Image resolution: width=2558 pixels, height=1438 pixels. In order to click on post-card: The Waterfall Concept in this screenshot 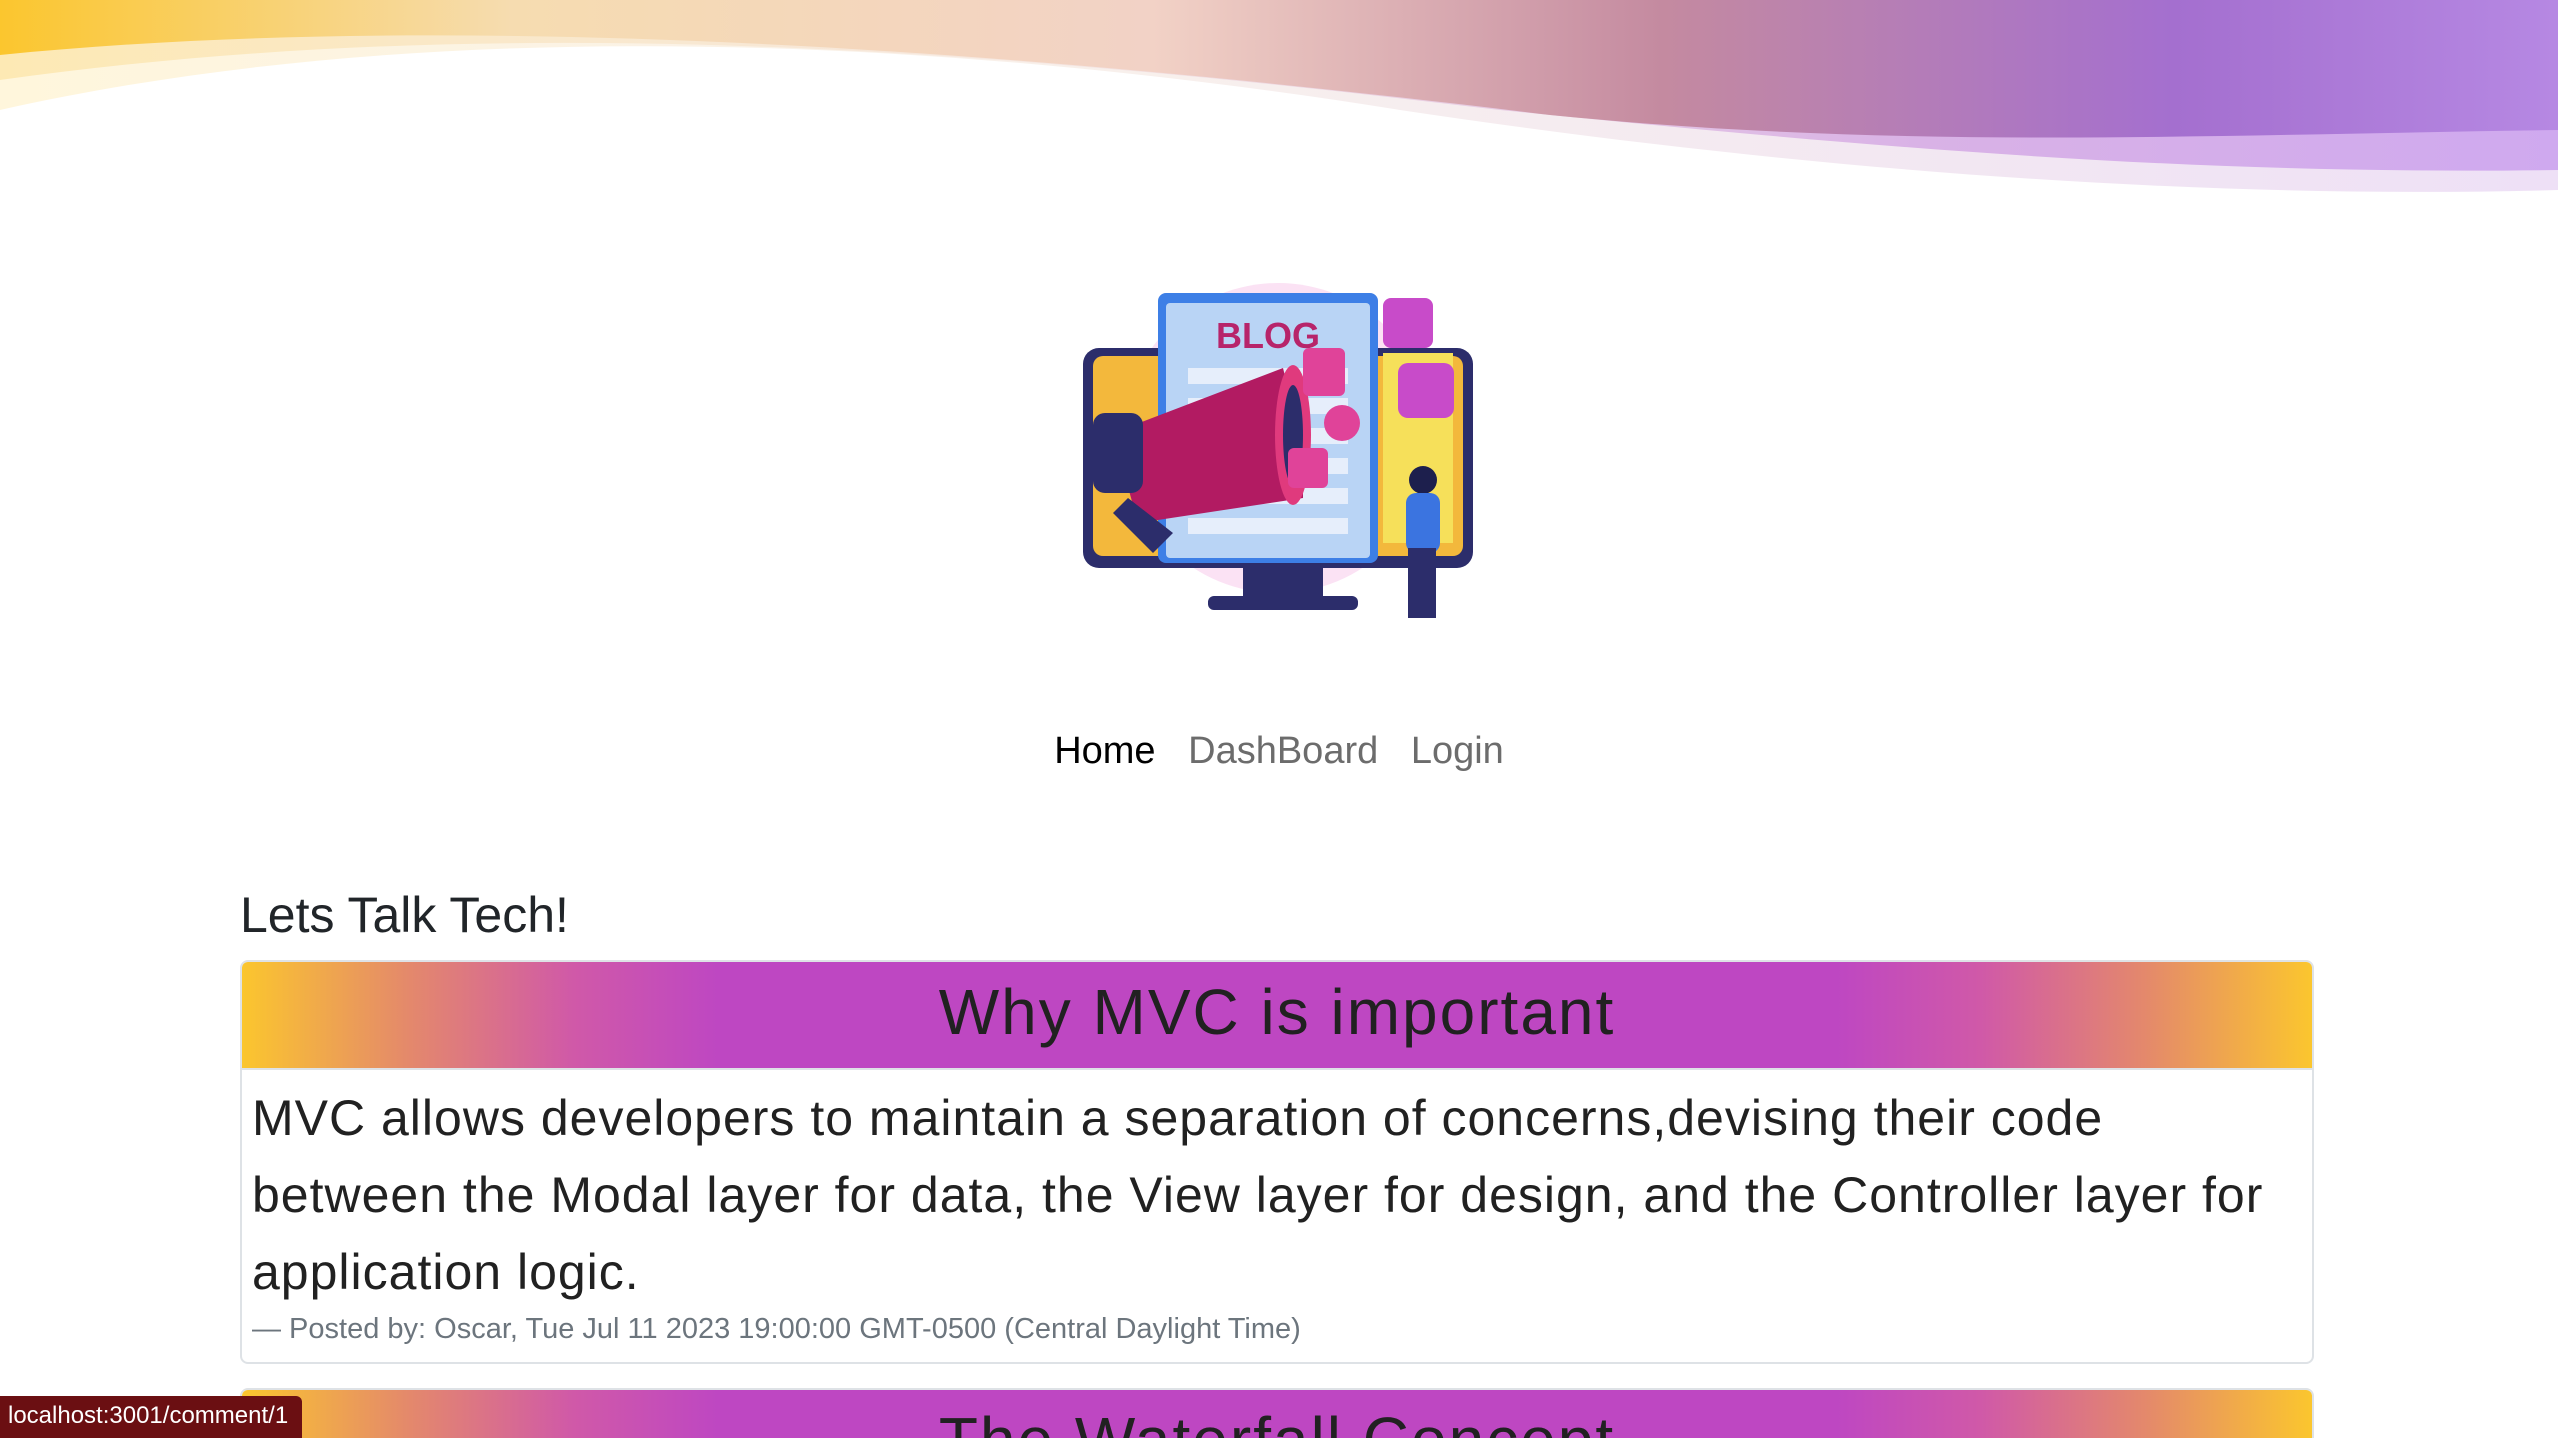, I will do `click(1277, 1413)`.